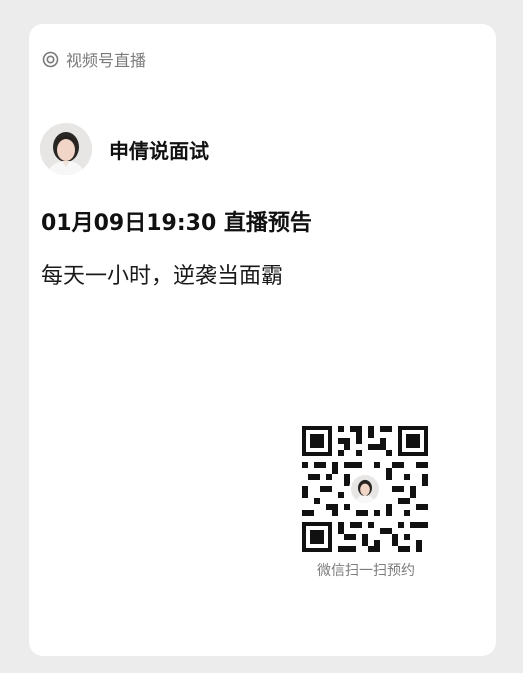 Image resolution: width=523 pixels, height=673 pixels. I want to click on channel-source: 视频号直播, so click(94, 59).